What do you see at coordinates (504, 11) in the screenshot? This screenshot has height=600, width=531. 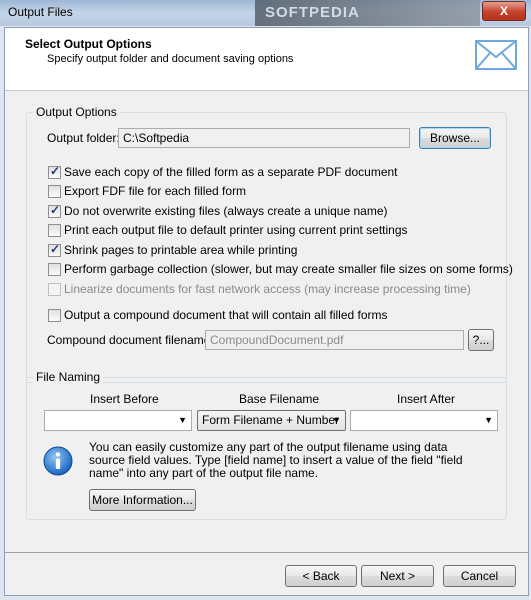 I see `close-button: X` at bounding box center [504, 11].